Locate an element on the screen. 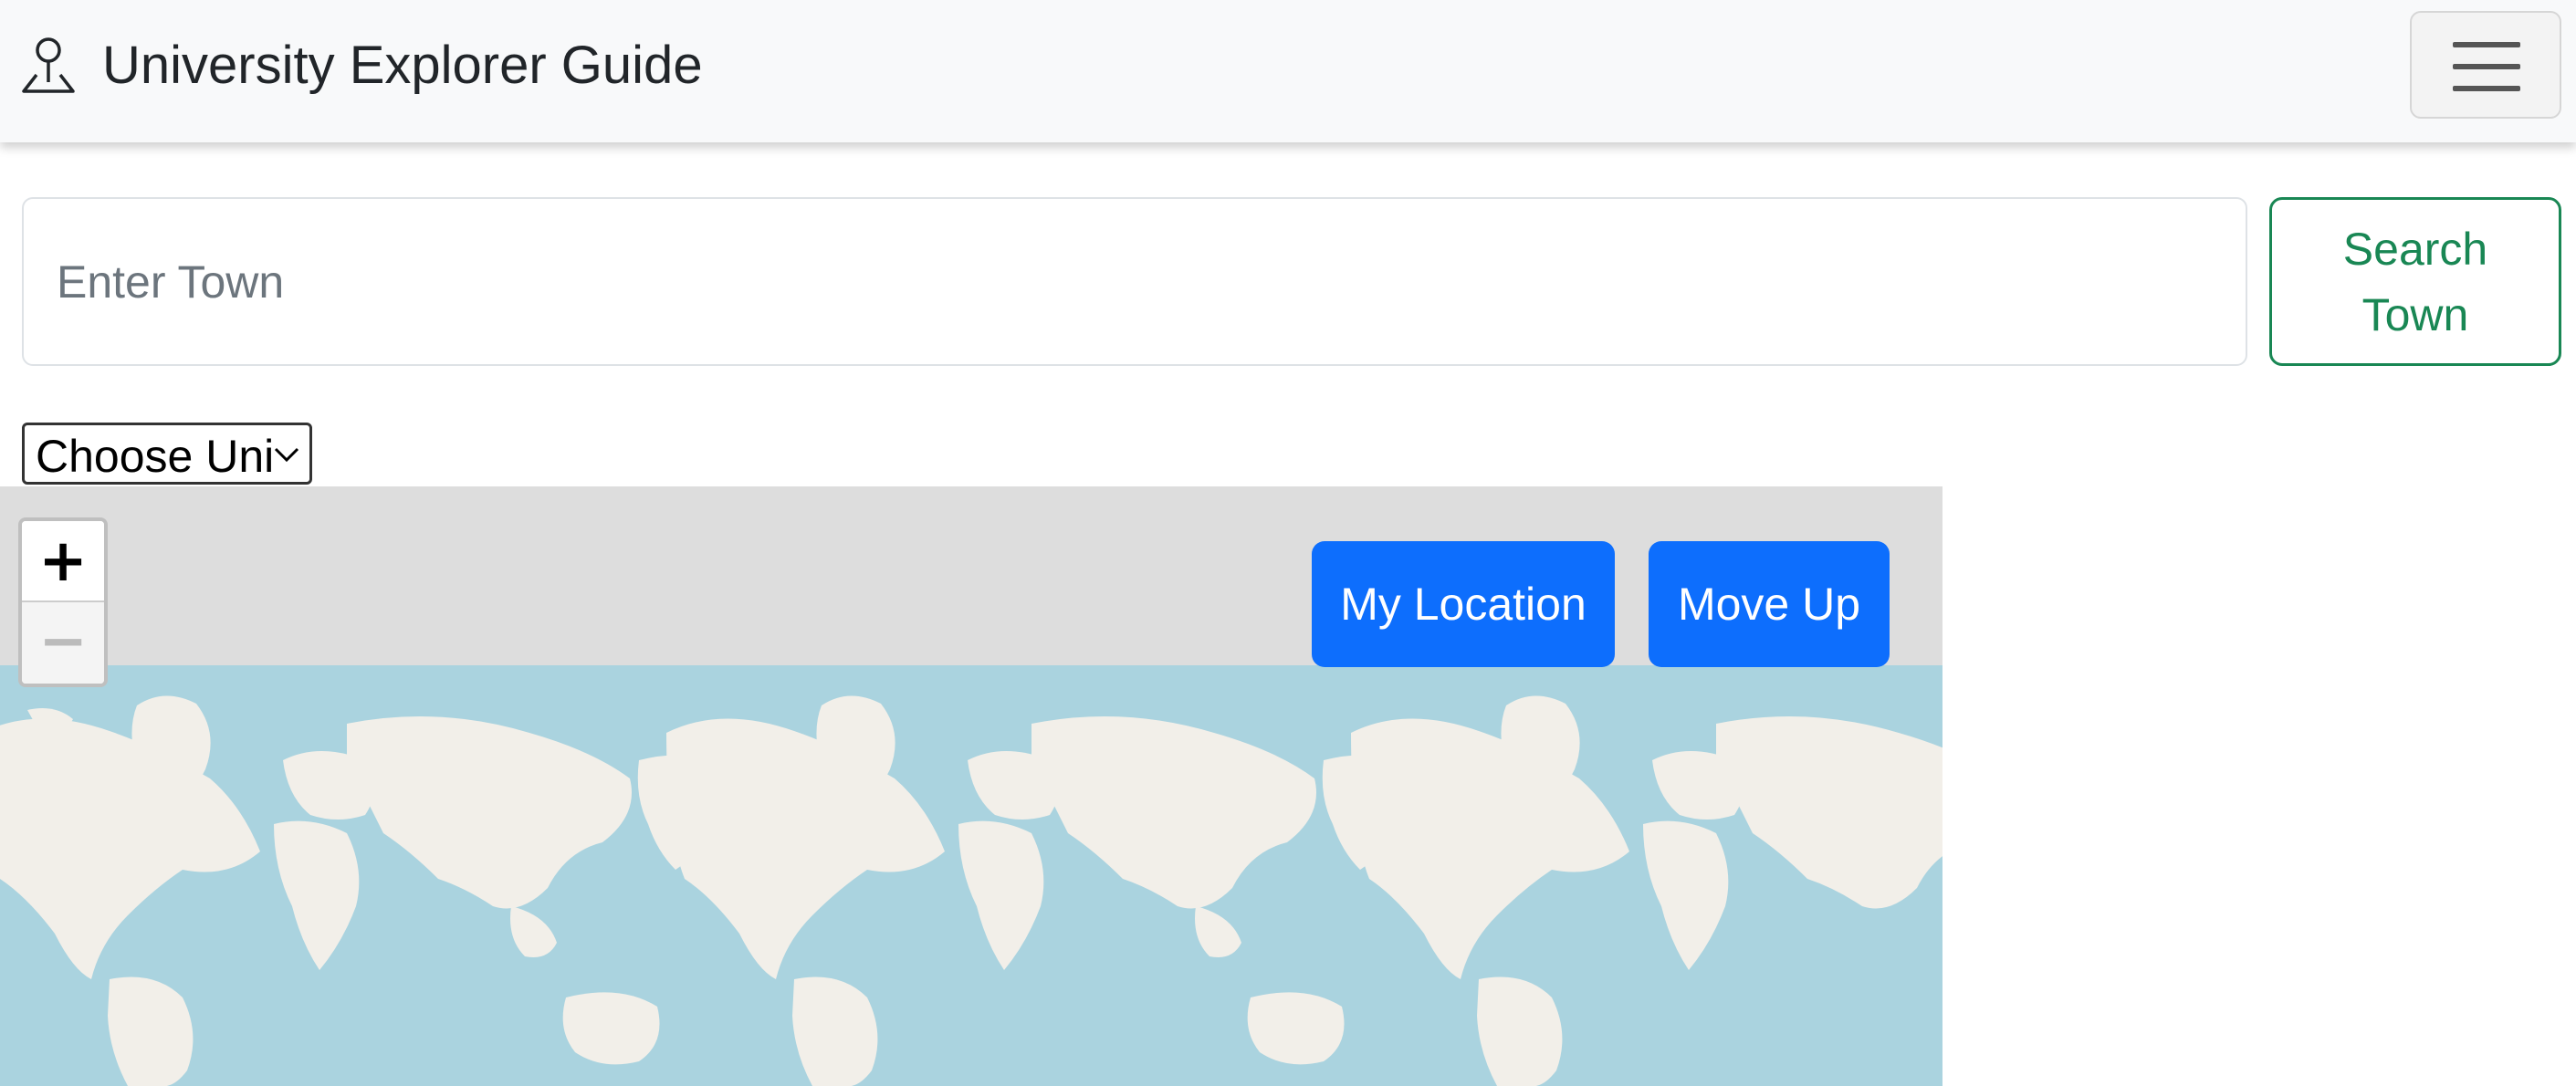  university-select: Choose Uni is located at coordinates (167, 454).